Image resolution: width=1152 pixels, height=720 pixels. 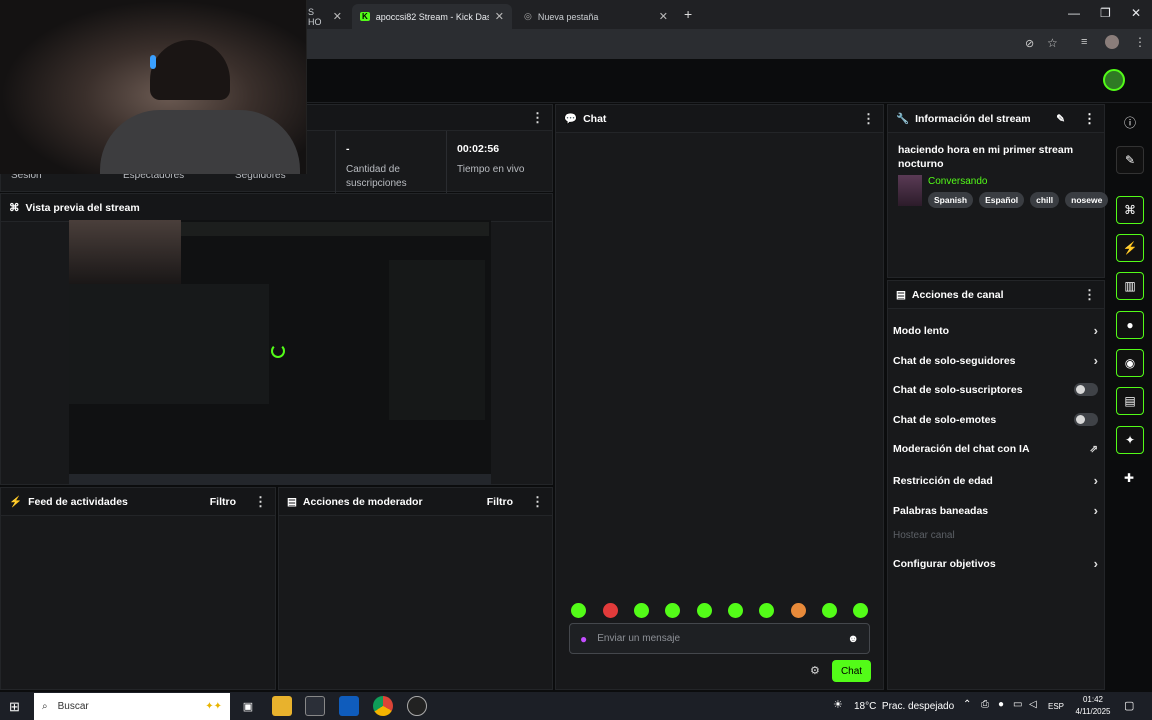 I want to click on outlook-icon, so click(x=349, y=706).